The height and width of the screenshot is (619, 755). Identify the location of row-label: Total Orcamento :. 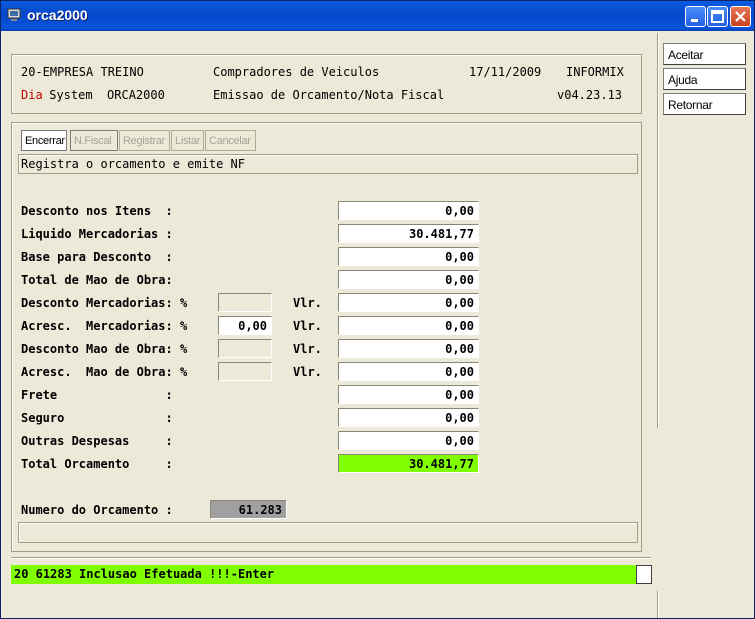
(97, 464).